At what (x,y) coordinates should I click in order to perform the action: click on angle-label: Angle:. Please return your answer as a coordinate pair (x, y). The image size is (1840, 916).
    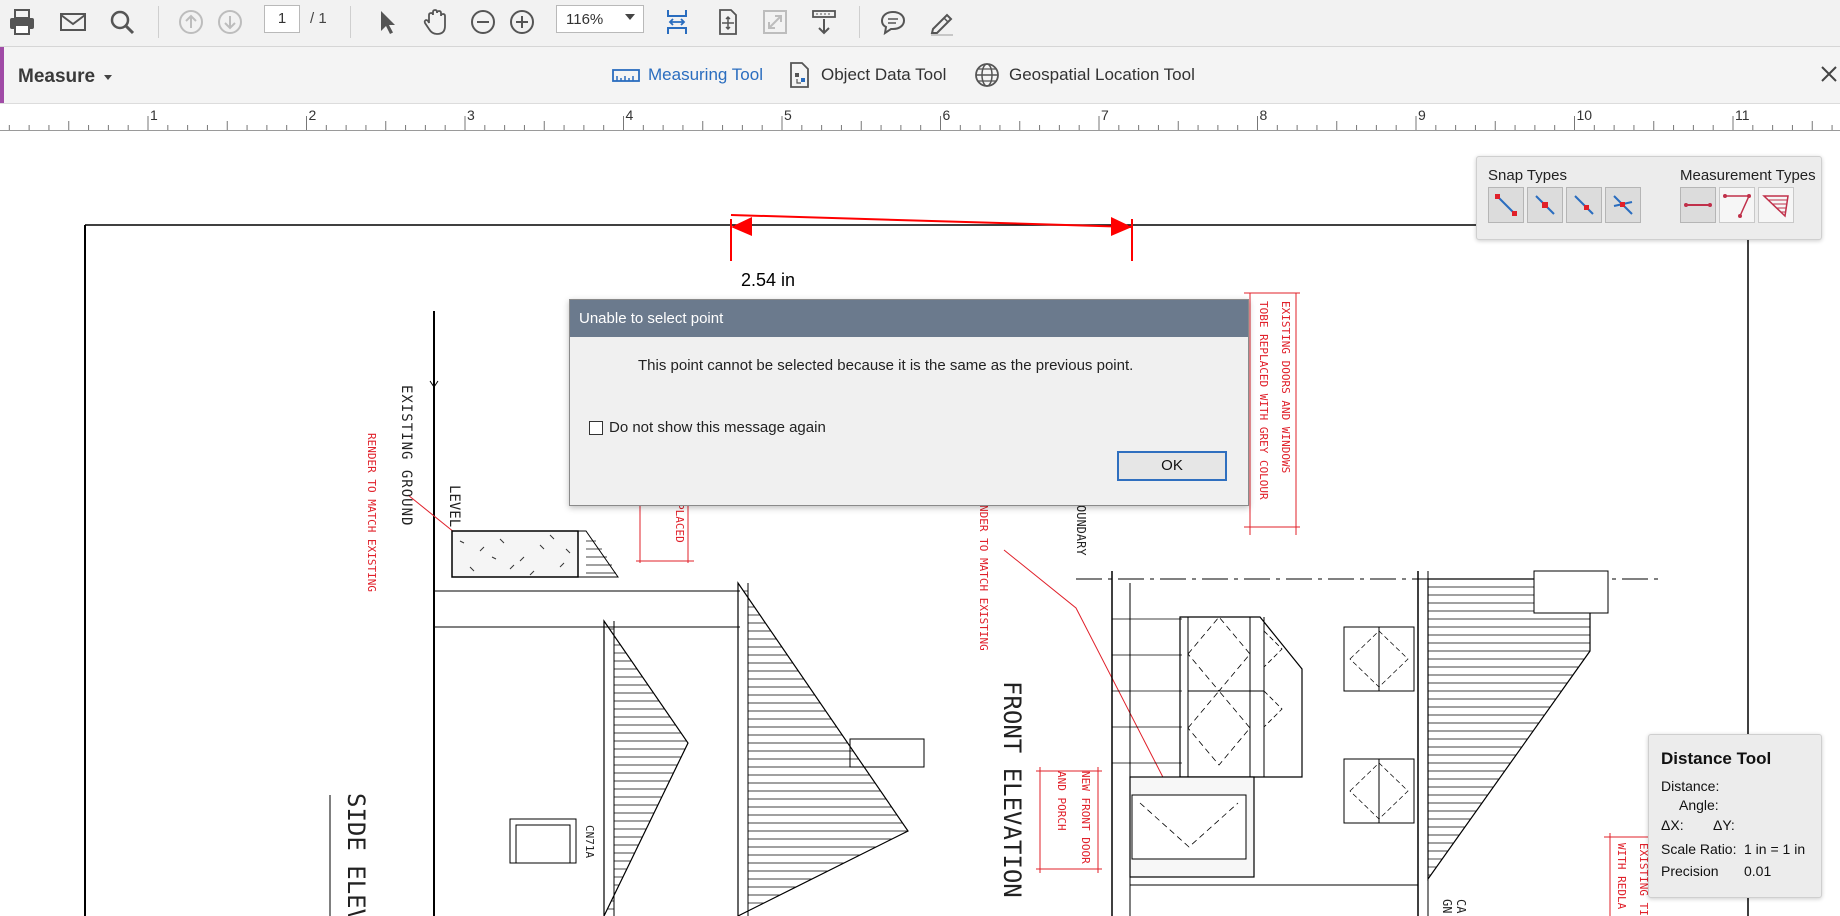
    Looking at the image, I should click on (1699, 805).